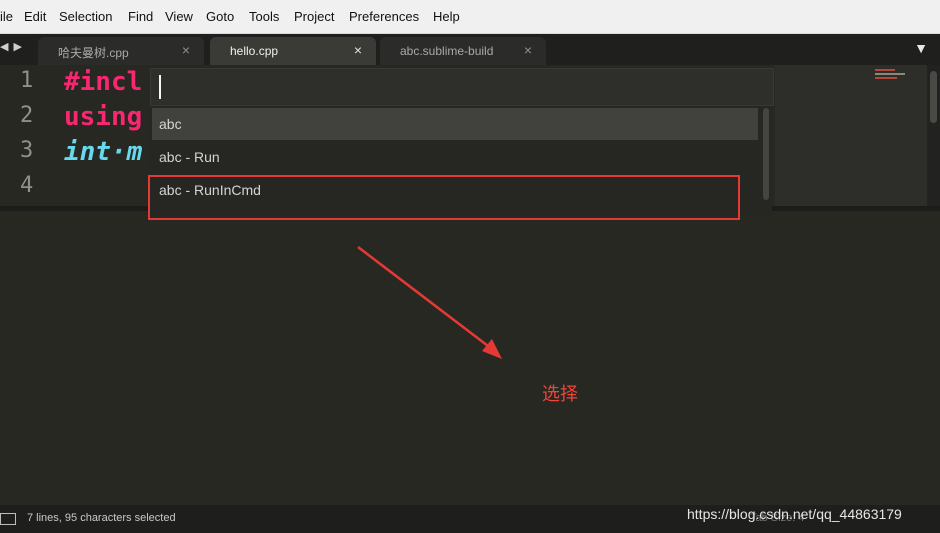 The image size is (940, 533). What do you see at coordinates (455, 124) in the screenshot?
I see `palette-option-abc: abc` at bounding box center [455, 124].